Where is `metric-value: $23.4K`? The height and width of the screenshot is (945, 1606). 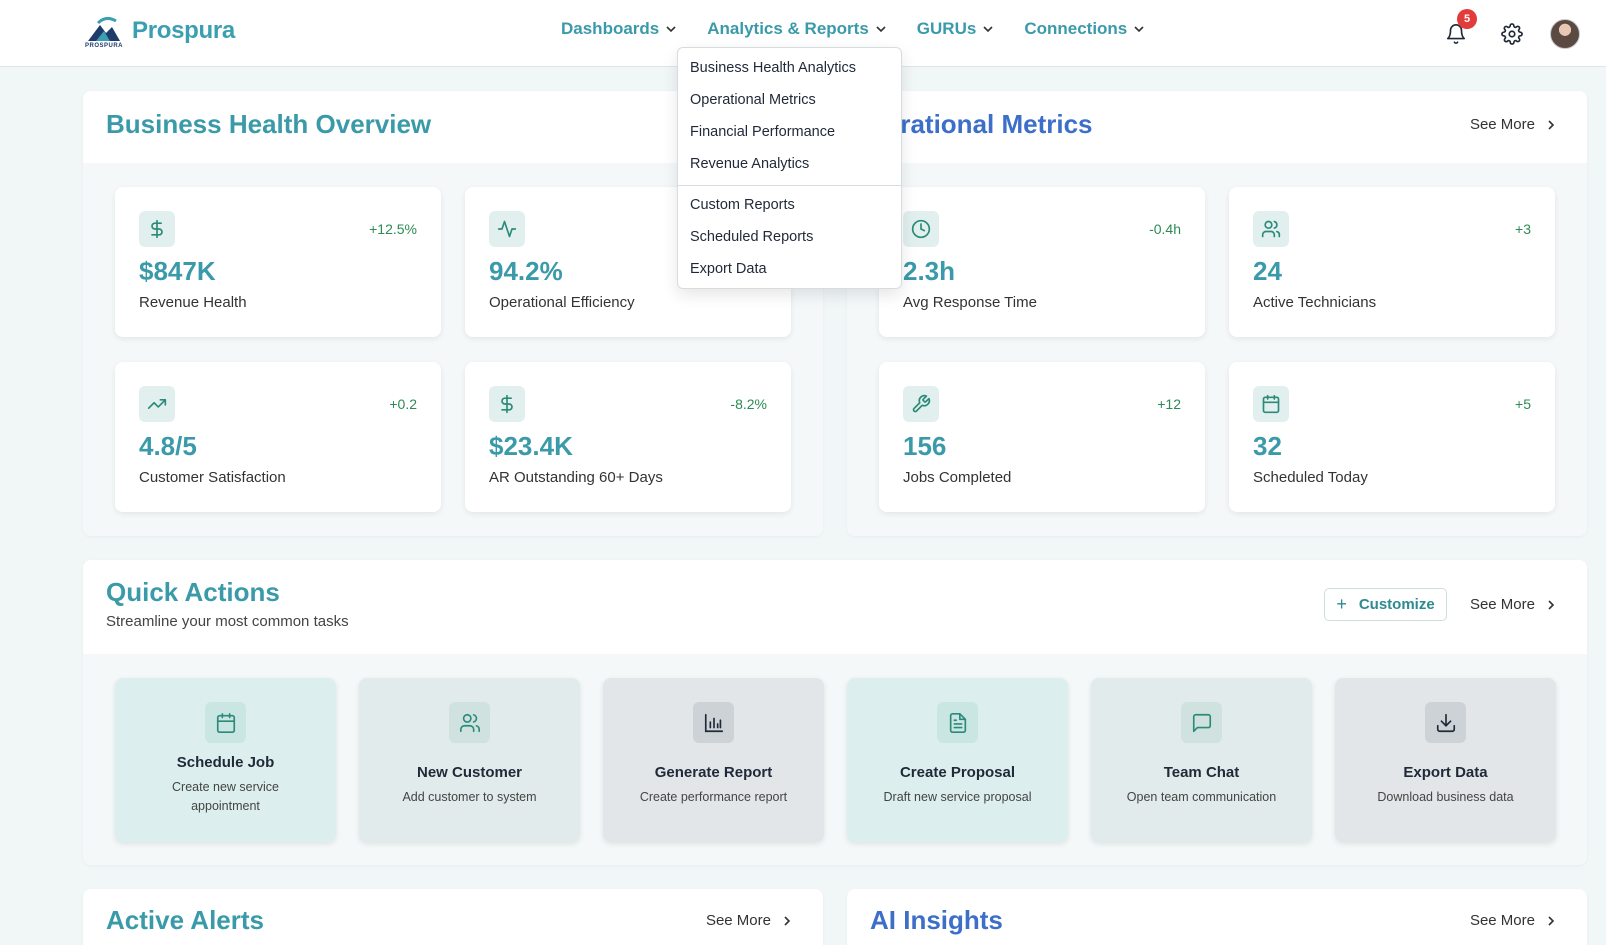
metric-value: $23.4K is located at coordinates (531, 446).